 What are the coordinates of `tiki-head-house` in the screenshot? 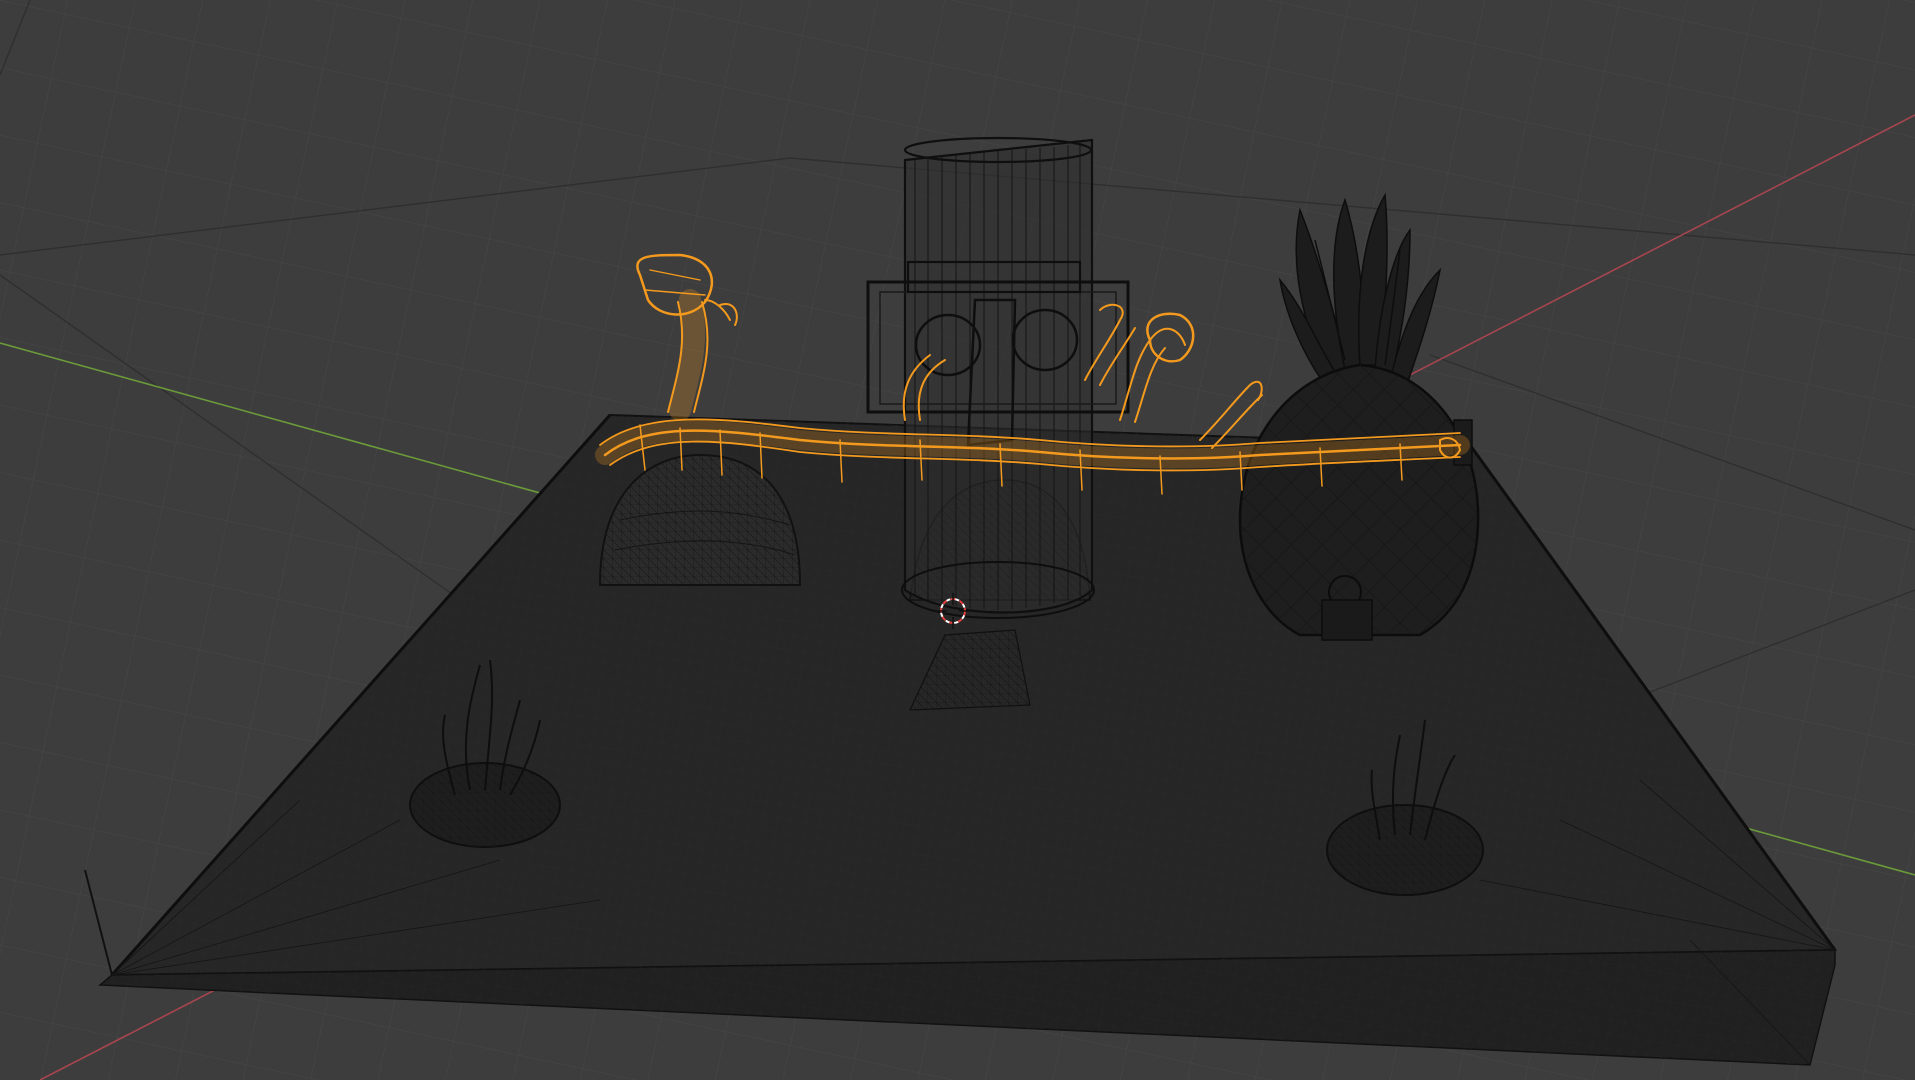 It's located at (998, 377).